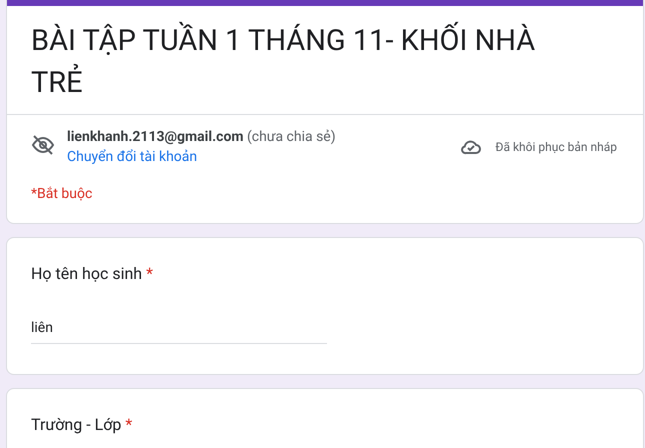 Image resolution: width=645 pixels, height=448 pixels. What do you see at coordinates (61, 194) in the screenshot?
I see `required-note: *Bắt buộc` at bounding box center [61, 194].